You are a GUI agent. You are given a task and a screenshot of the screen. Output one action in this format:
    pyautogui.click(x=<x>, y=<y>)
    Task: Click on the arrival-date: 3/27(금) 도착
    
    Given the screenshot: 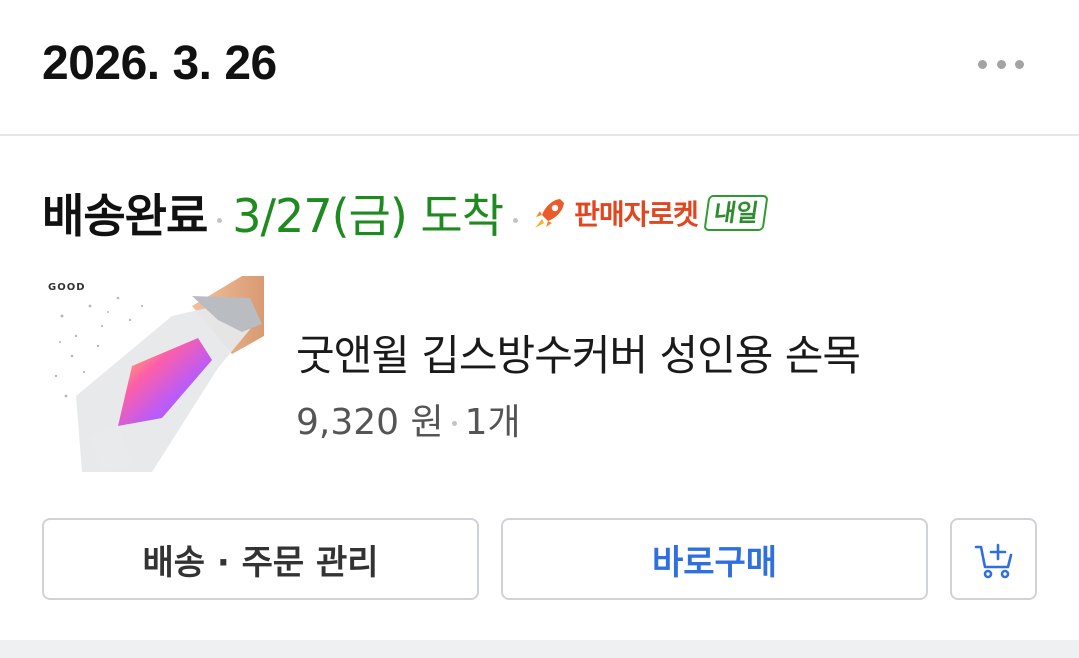 What is the action you would take?
    pyautogui.click(x=368, y=216)
    